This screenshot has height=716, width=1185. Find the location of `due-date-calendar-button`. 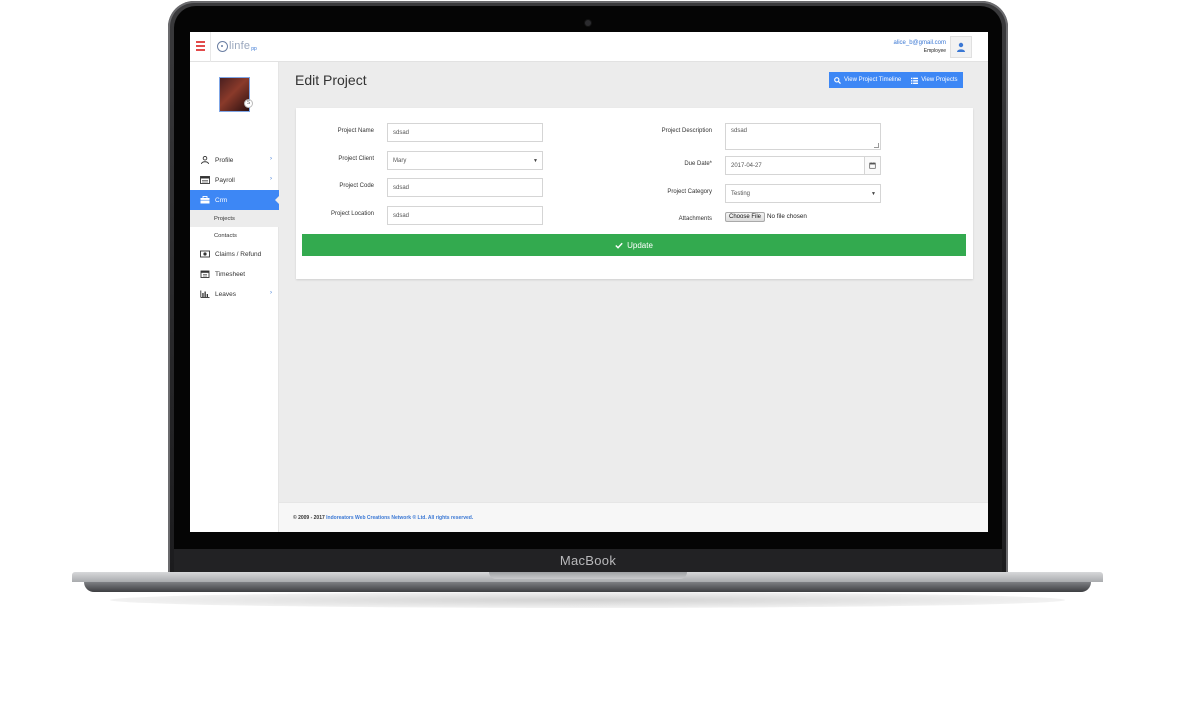

due-date-calendar-button is located at coordinates (872, 165).